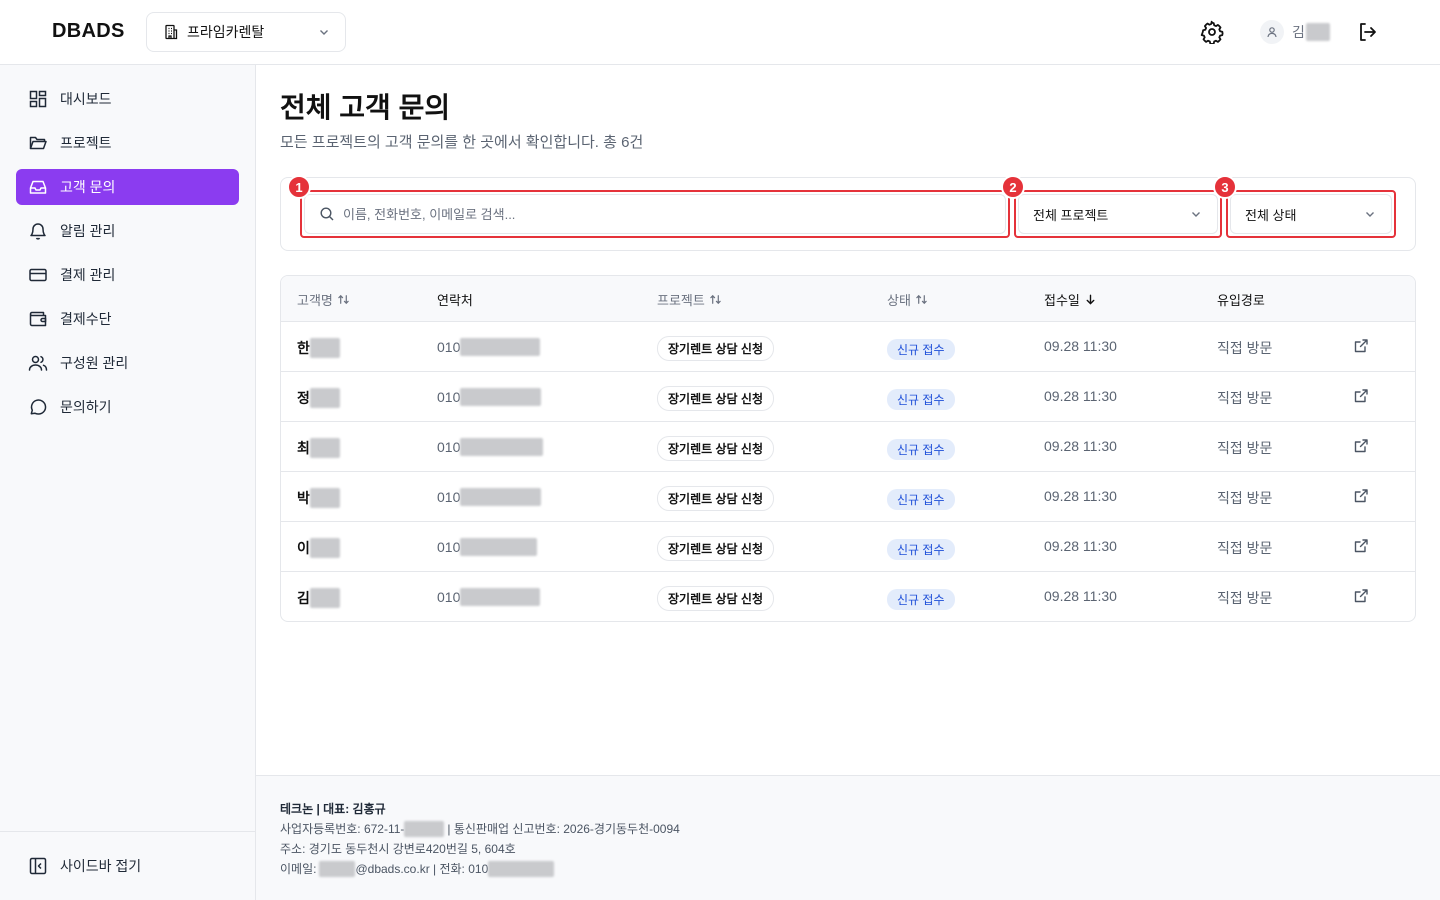 The image size is (1440, 900). I want to click on organization-select: 프라임카렌탈, so click(246, 32).